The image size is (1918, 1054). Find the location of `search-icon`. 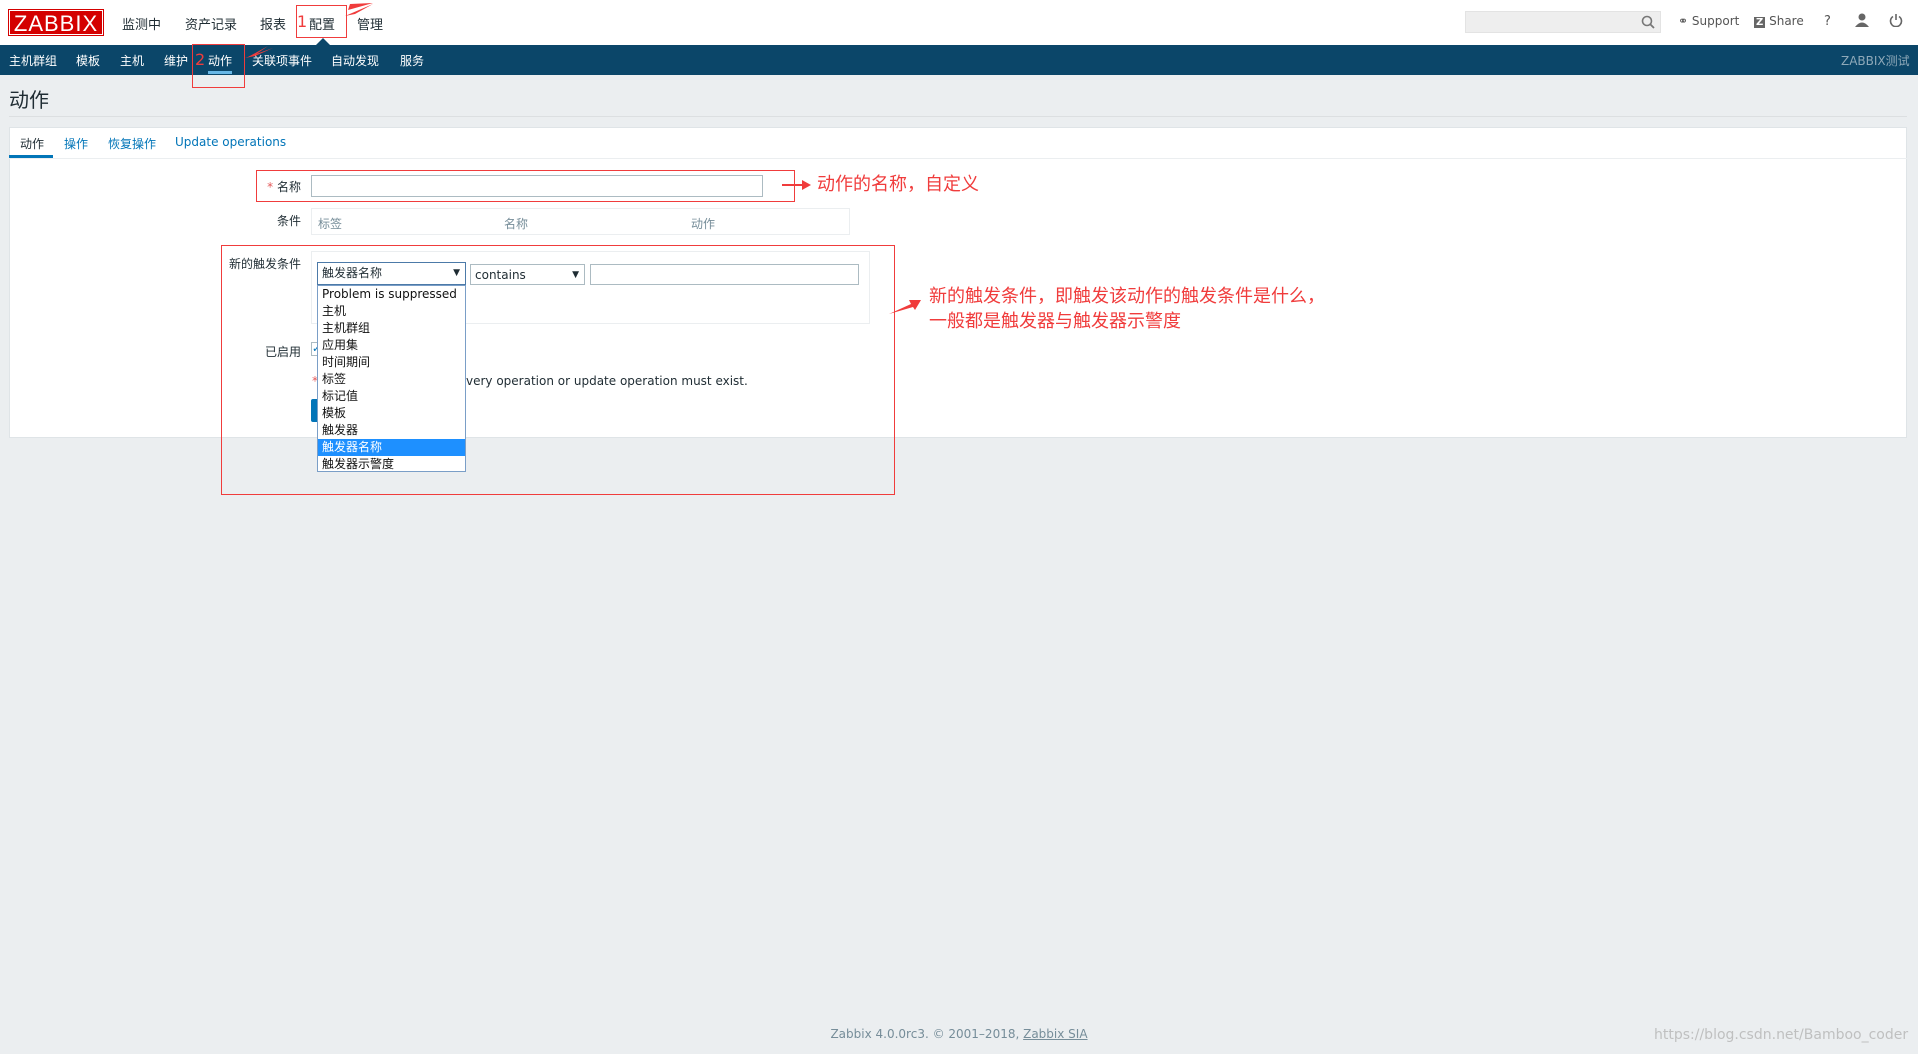

search-icon is located at coordinates (1648, 22).